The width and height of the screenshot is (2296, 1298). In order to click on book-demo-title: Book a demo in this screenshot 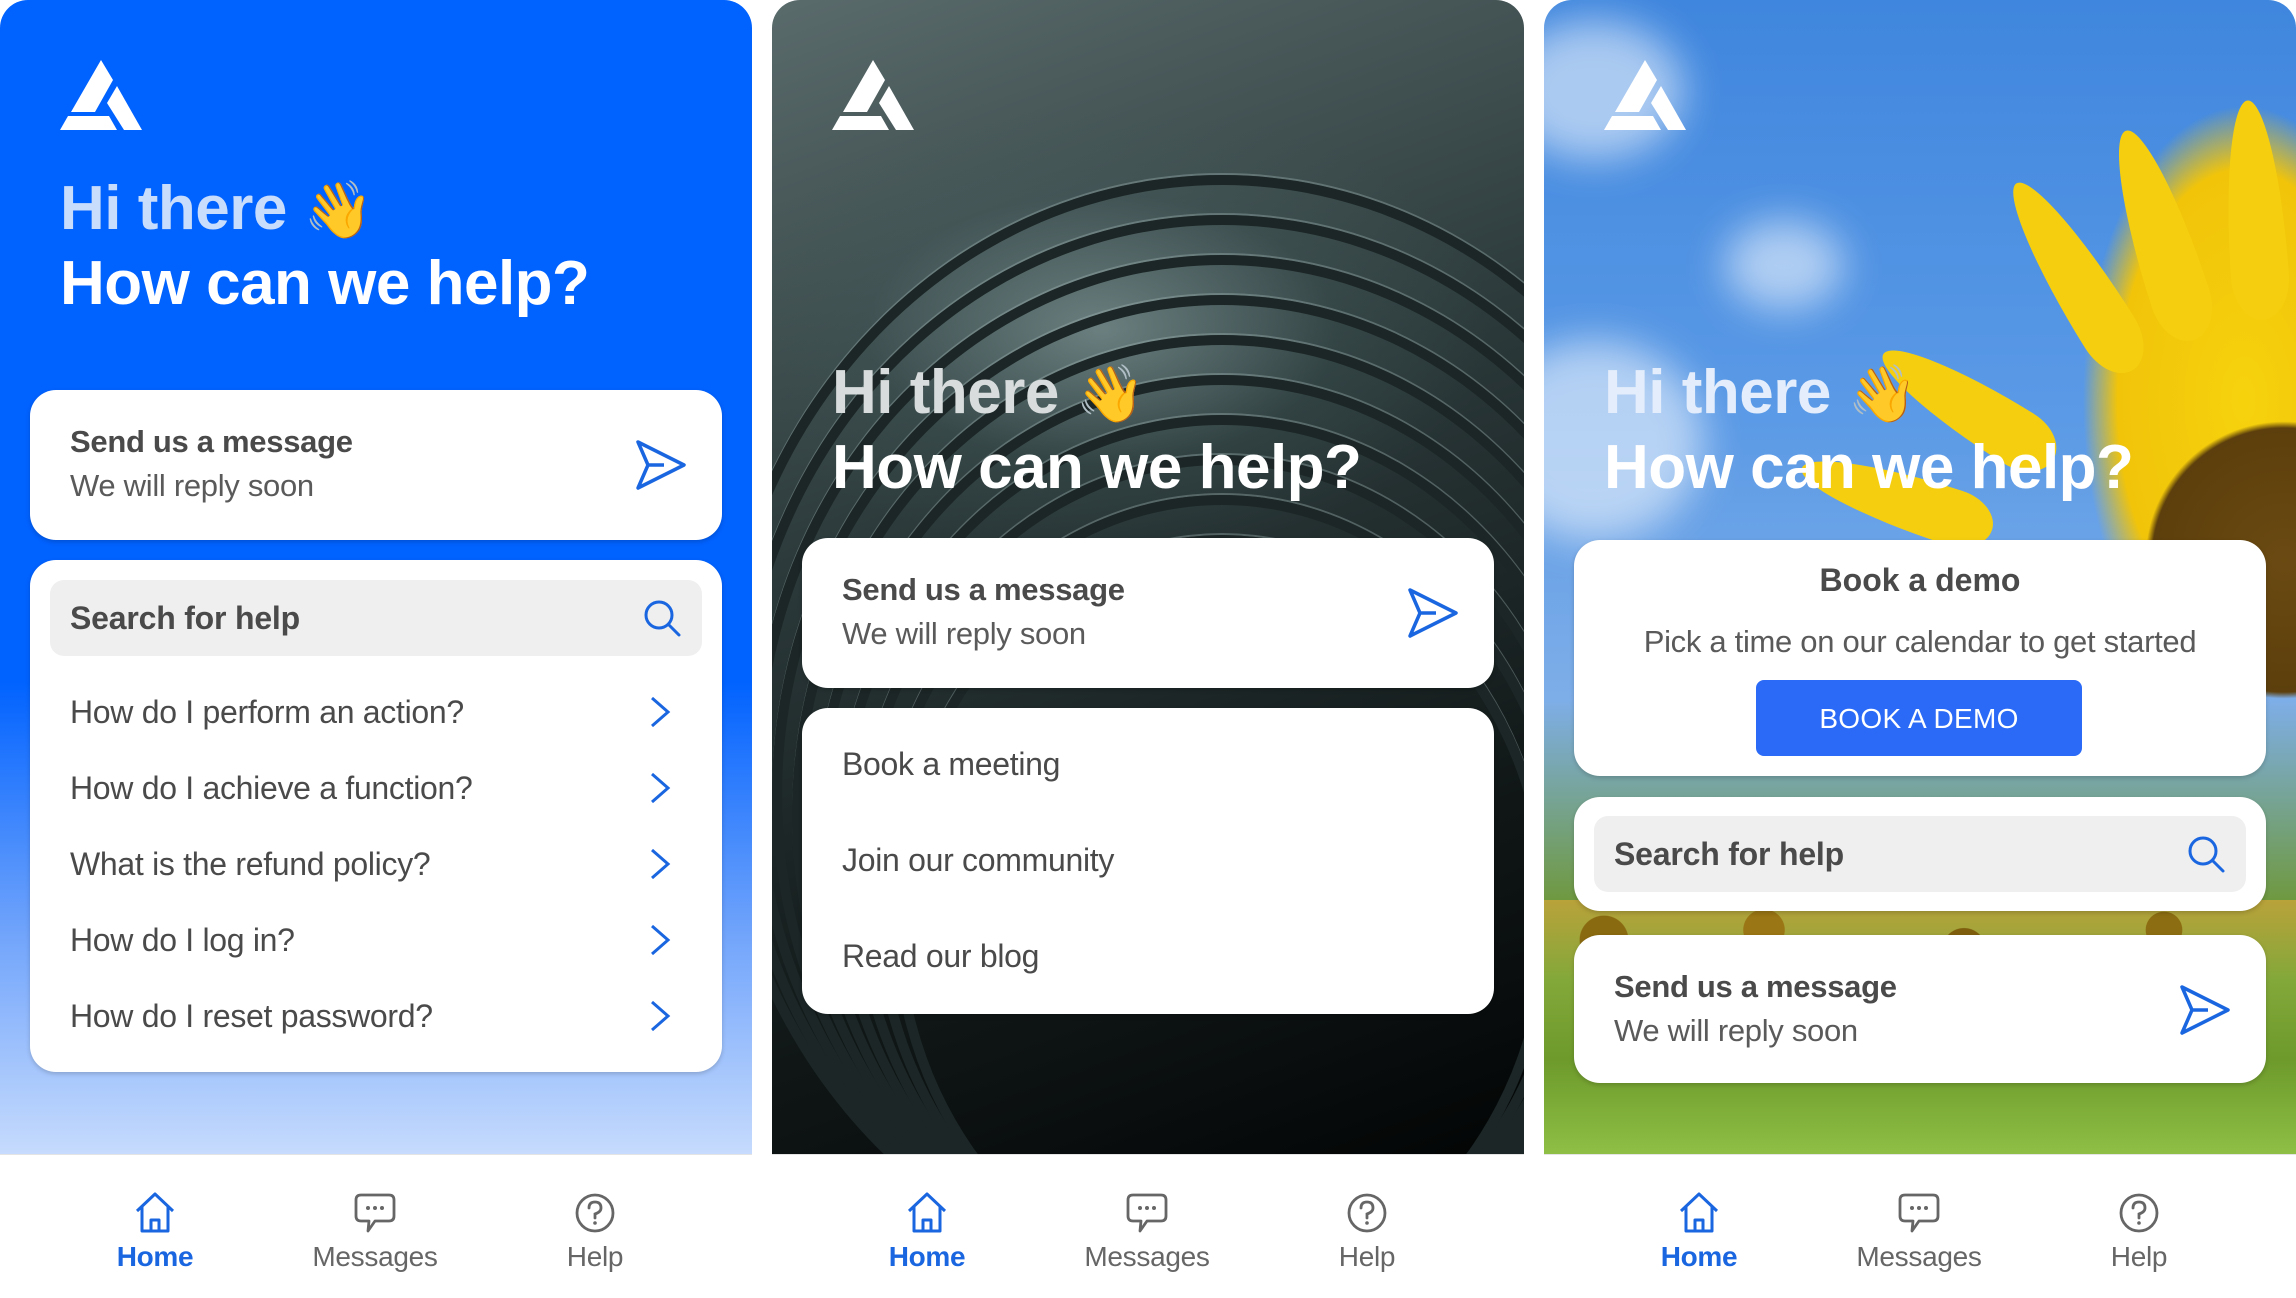, I will do `click(1920, 580)`.